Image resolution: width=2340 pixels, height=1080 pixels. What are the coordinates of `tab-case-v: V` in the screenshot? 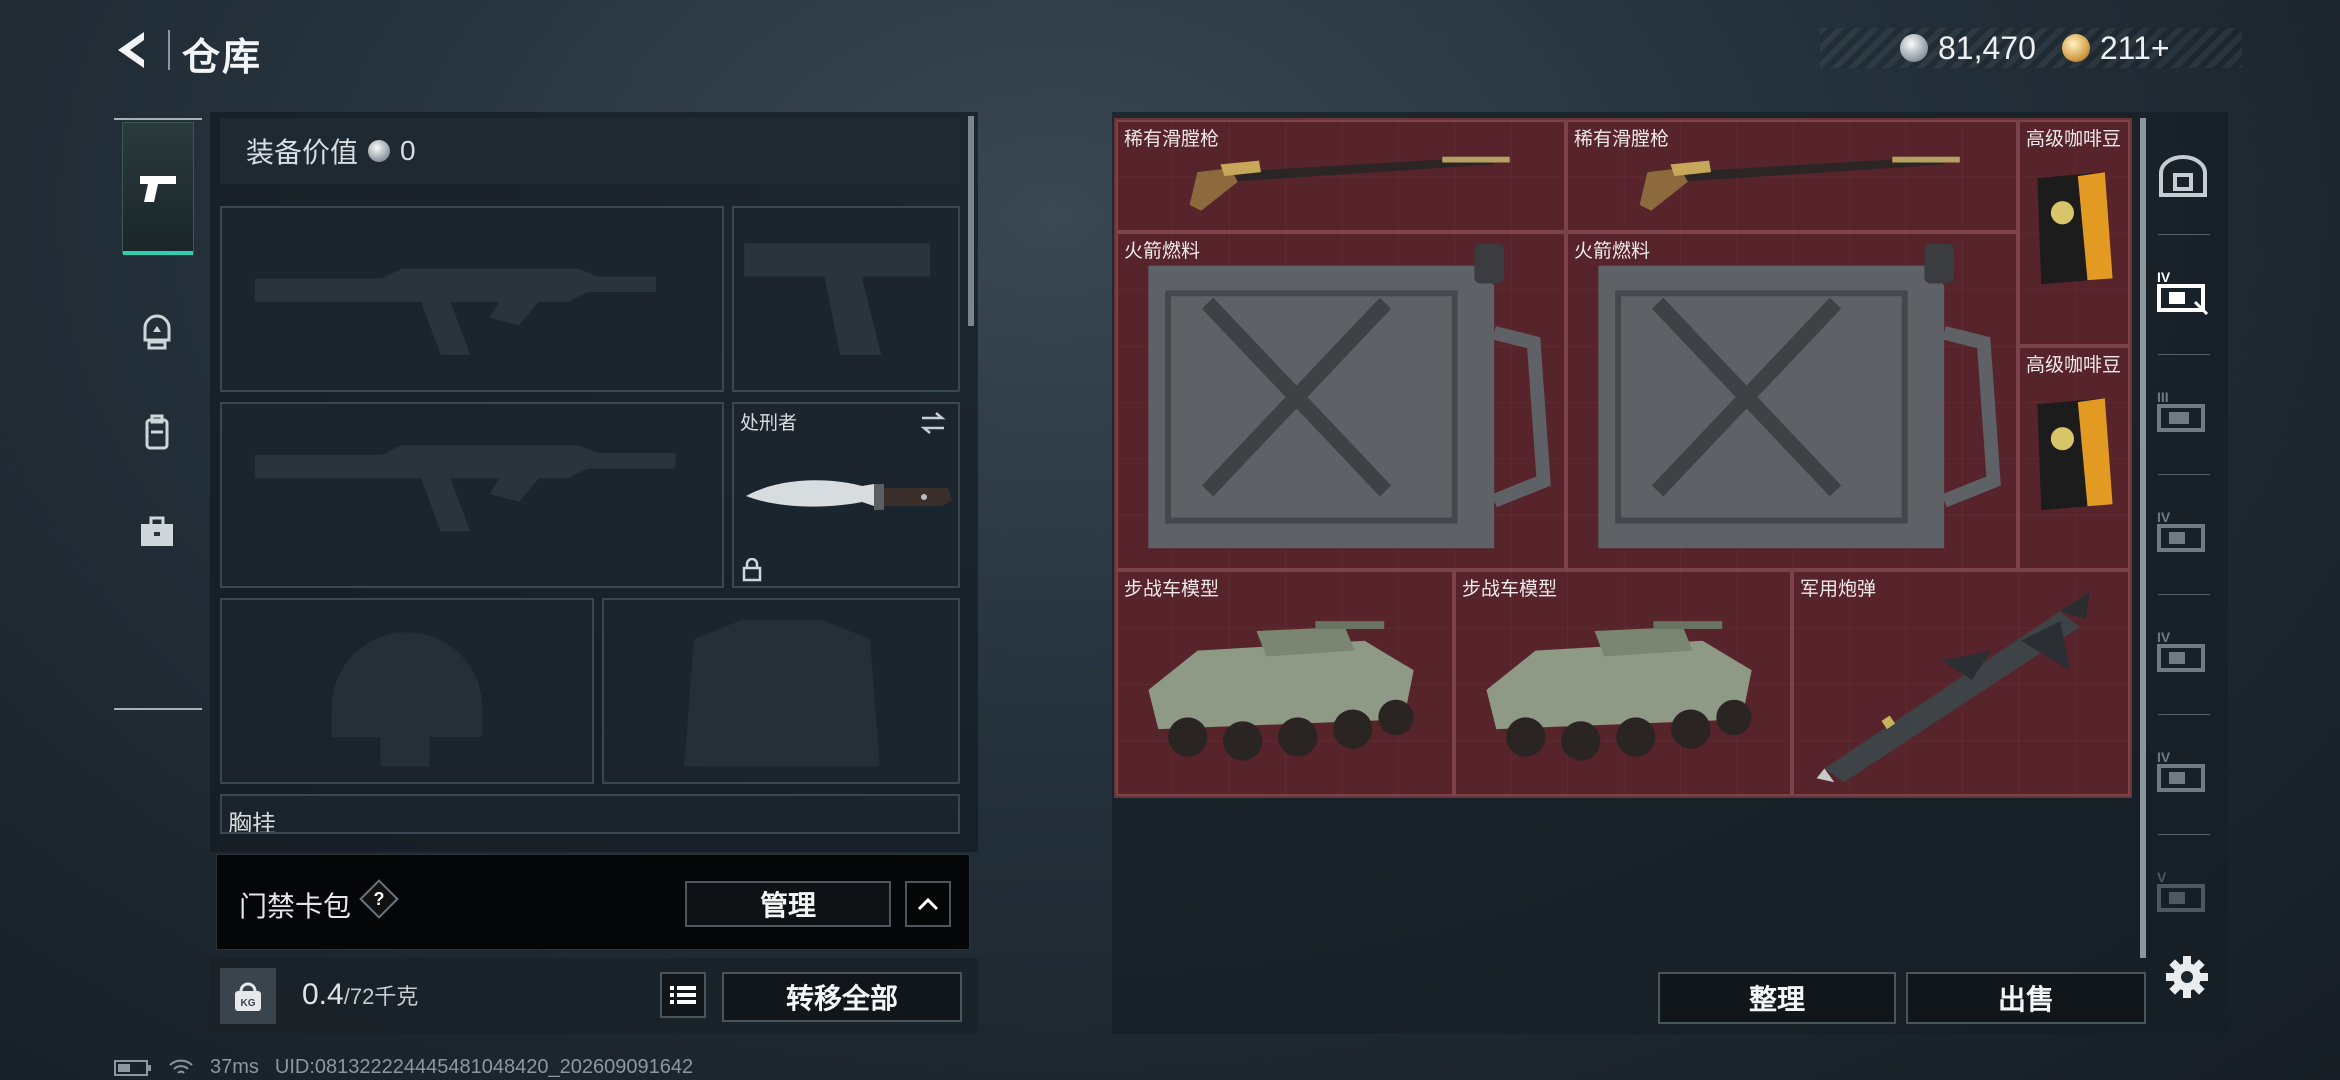 It's located at (2183, 893).